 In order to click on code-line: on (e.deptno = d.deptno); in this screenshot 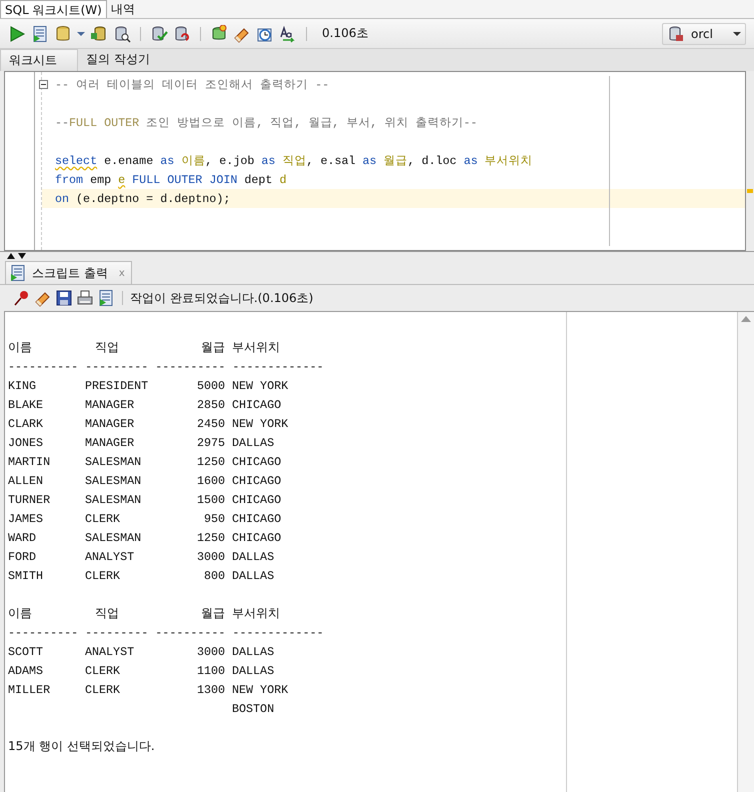, I will do `click(142, 199)`.